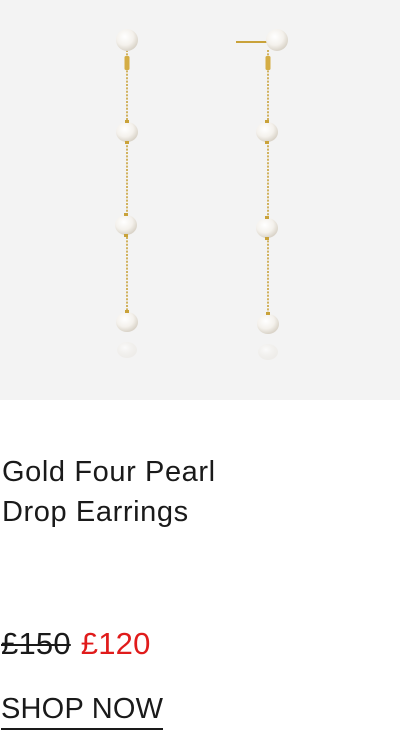 The width and height of the screenshot is (400, 754). Describe the element at coordinates (76, 644) in the screenshot. I see `price-row: £150 £120` at that location.